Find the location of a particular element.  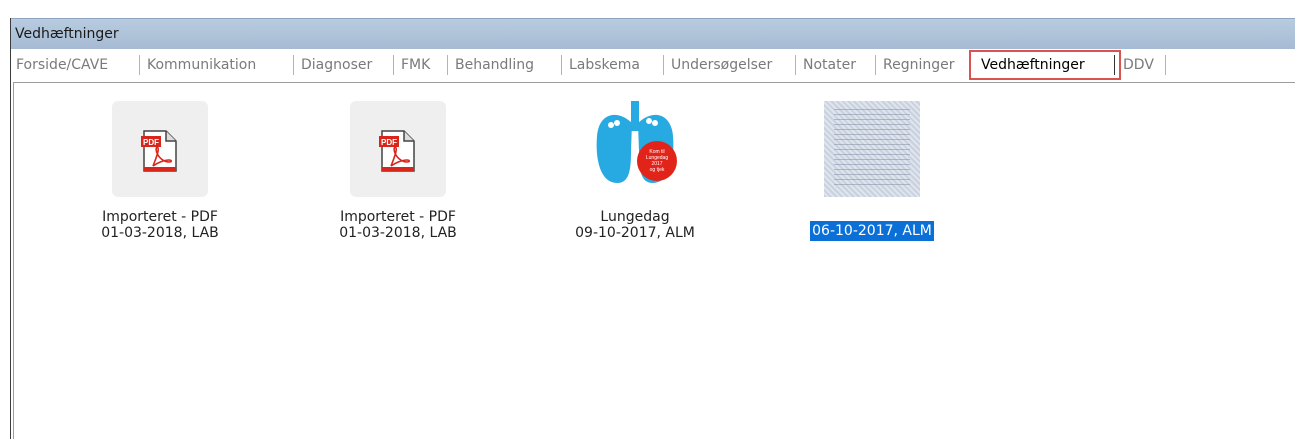

tab-fmk: FMK is located at coordinates (415, 65).